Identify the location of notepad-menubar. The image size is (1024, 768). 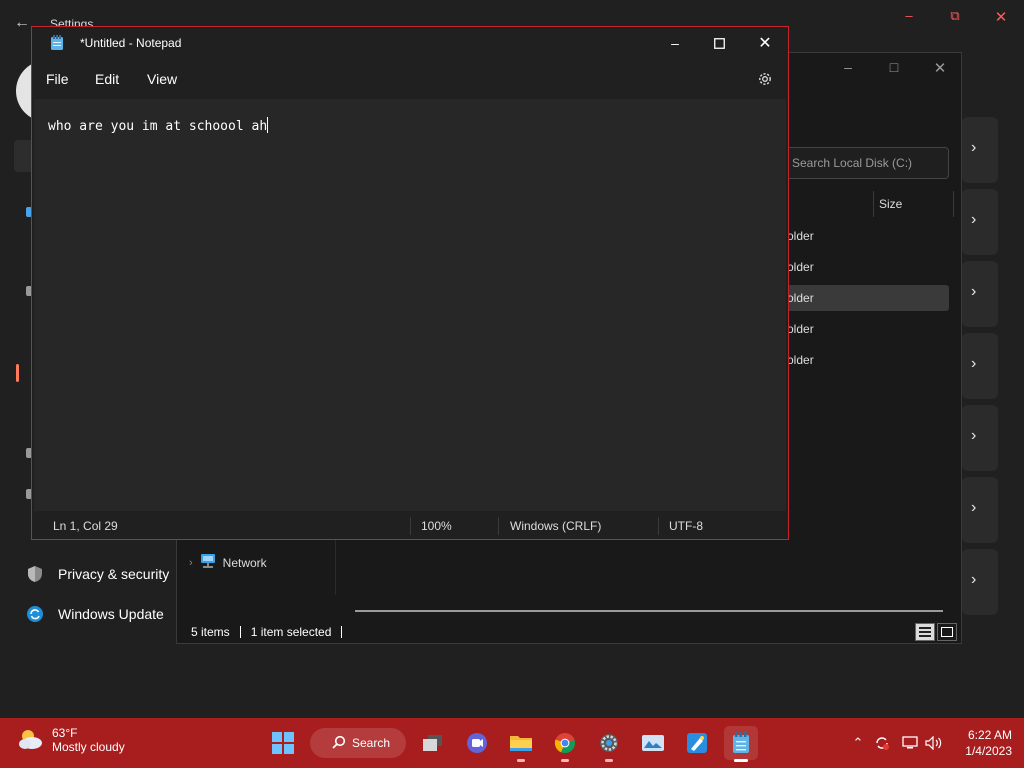
(410, 79).